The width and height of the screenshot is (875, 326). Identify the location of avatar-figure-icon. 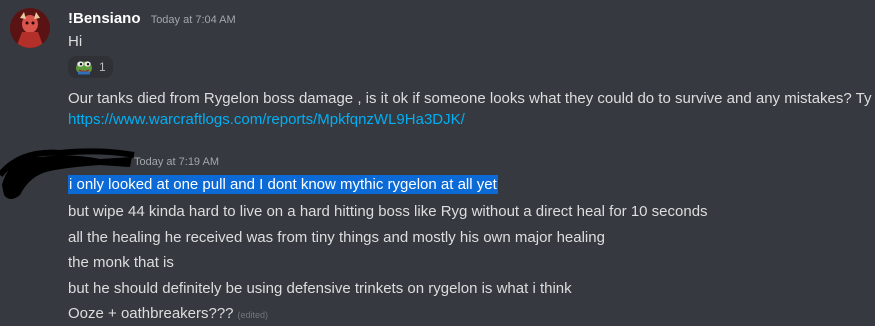
(30, 28).